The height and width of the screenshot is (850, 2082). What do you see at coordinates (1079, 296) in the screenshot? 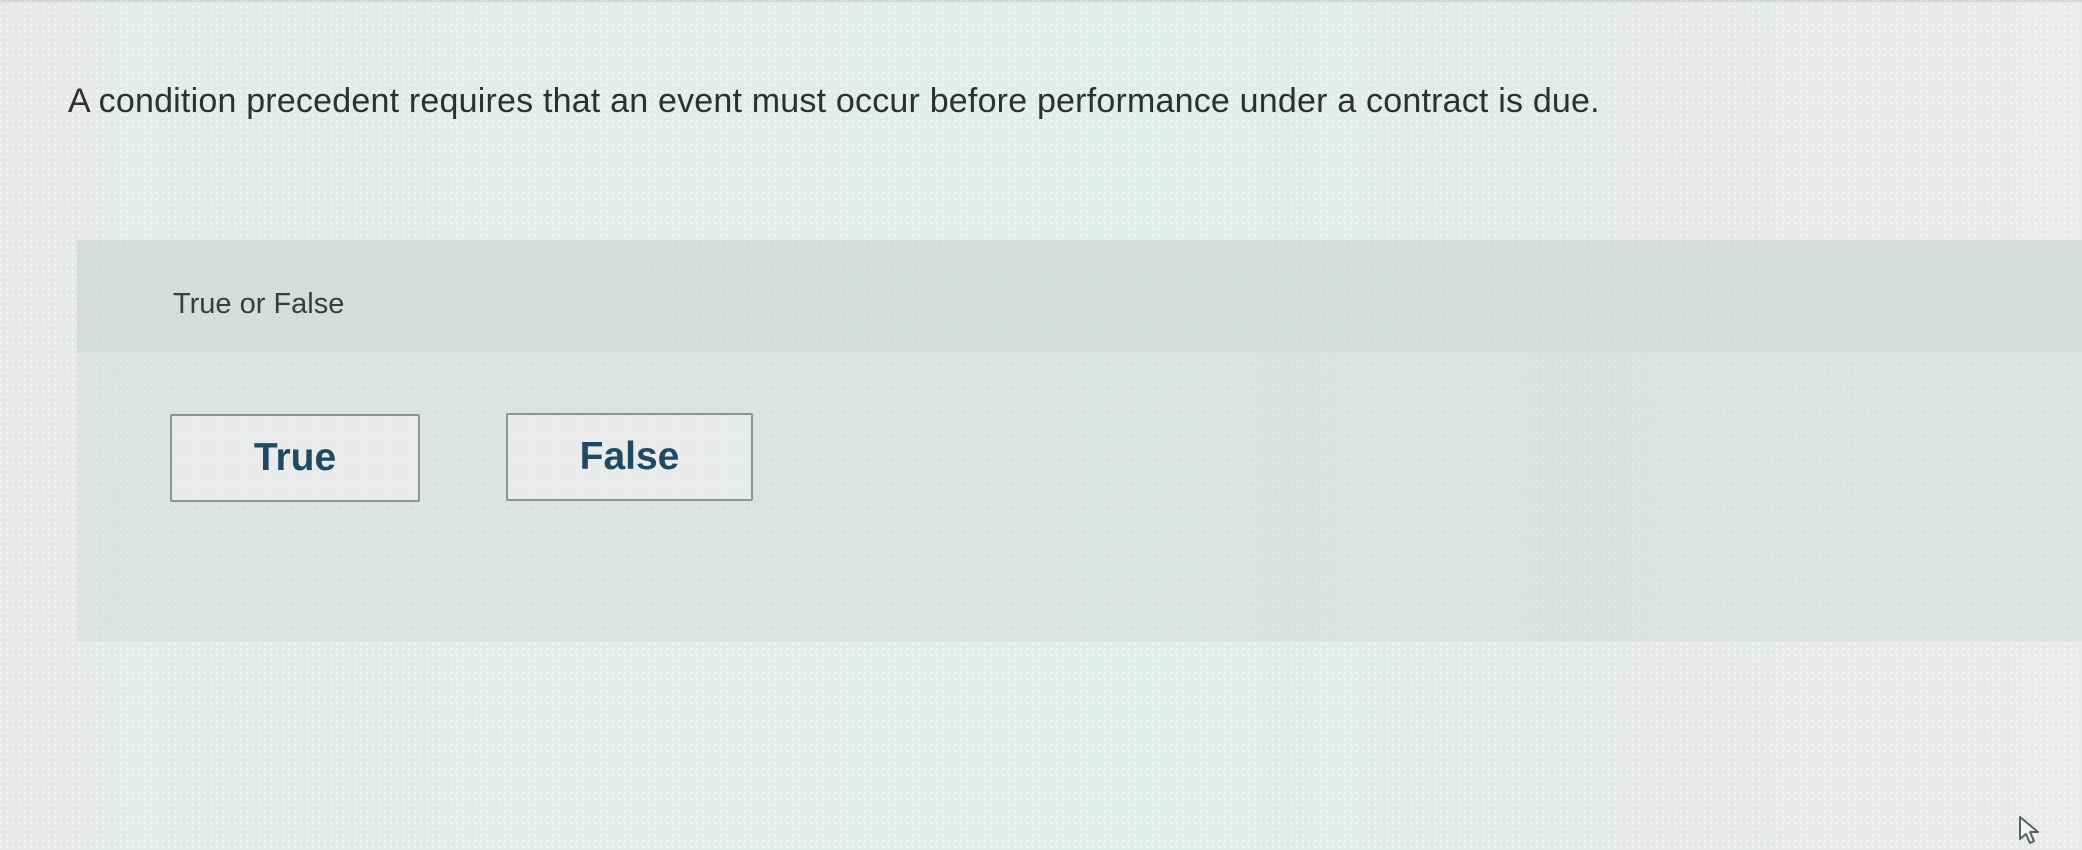
I see `answer-header: True or False` at bounding box center [1079, 296].